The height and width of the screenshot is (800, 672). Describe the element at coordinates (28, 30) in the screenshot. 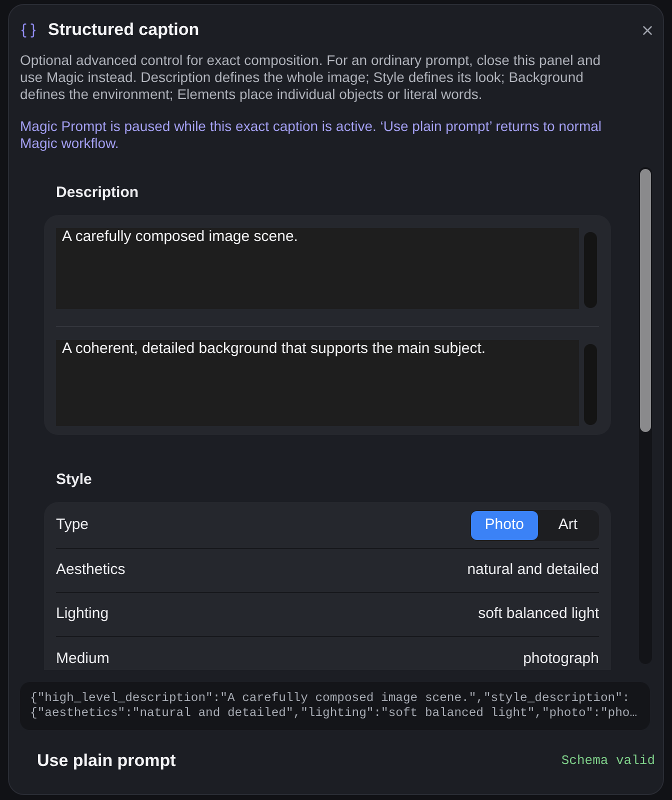

I see `braces-icon` at that location.